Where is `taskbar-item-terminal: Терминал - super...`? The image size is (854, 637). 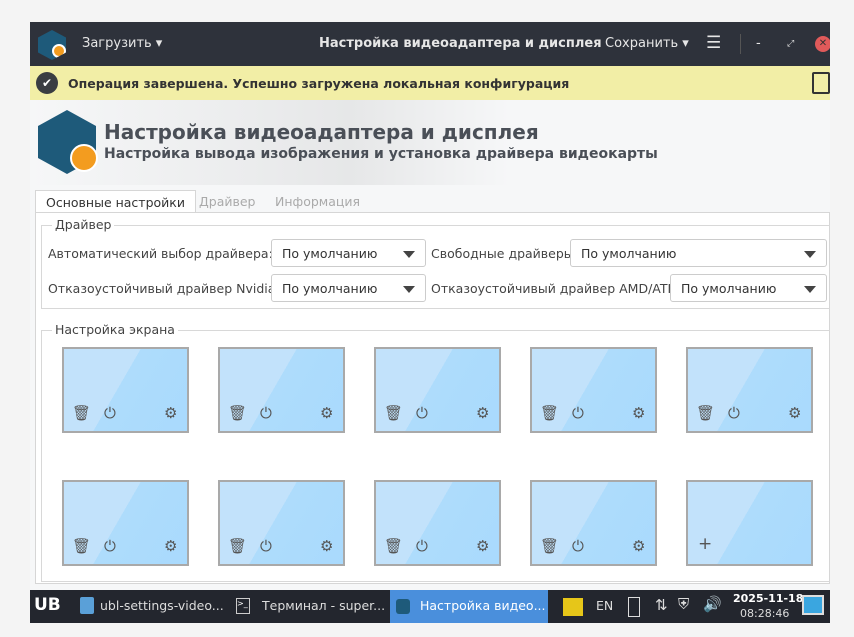 taskbar-item-terminal: Терминал - super... is located at coordinates (323, 605).